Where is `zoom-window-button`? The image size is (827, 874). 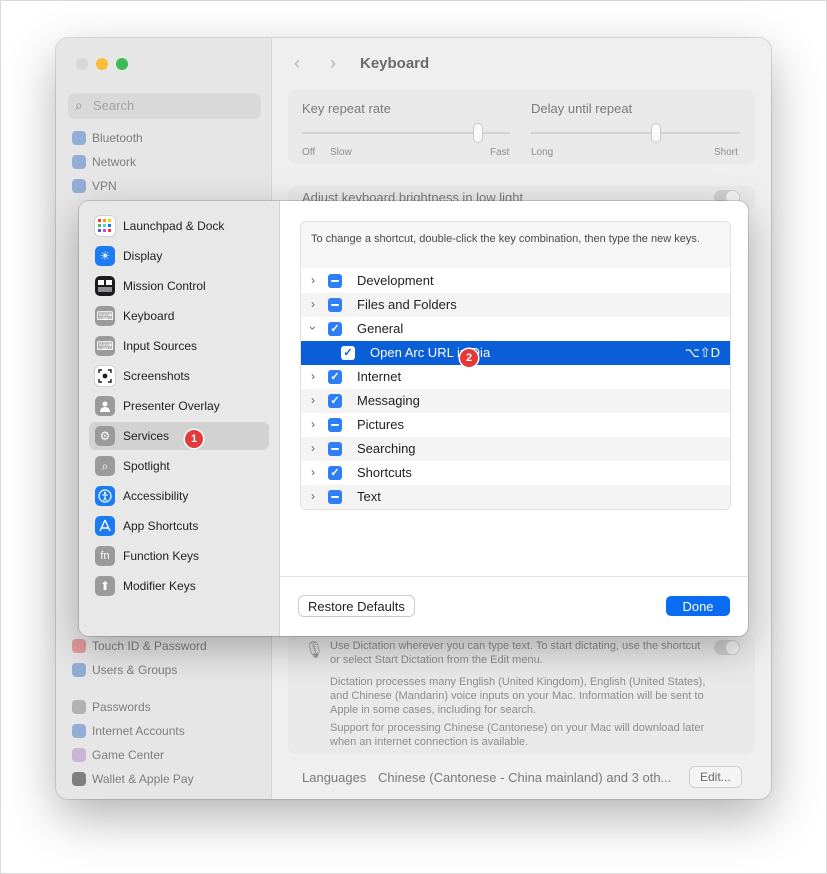 zoom-window-button is located at coordinates (122, 64).